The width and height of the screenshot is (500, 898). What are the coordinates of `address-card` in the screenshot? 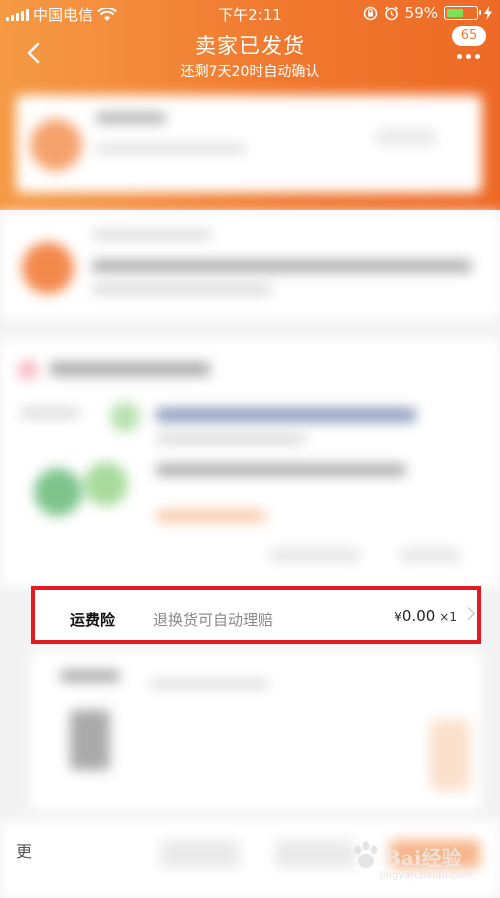 It's located at (250, 266).